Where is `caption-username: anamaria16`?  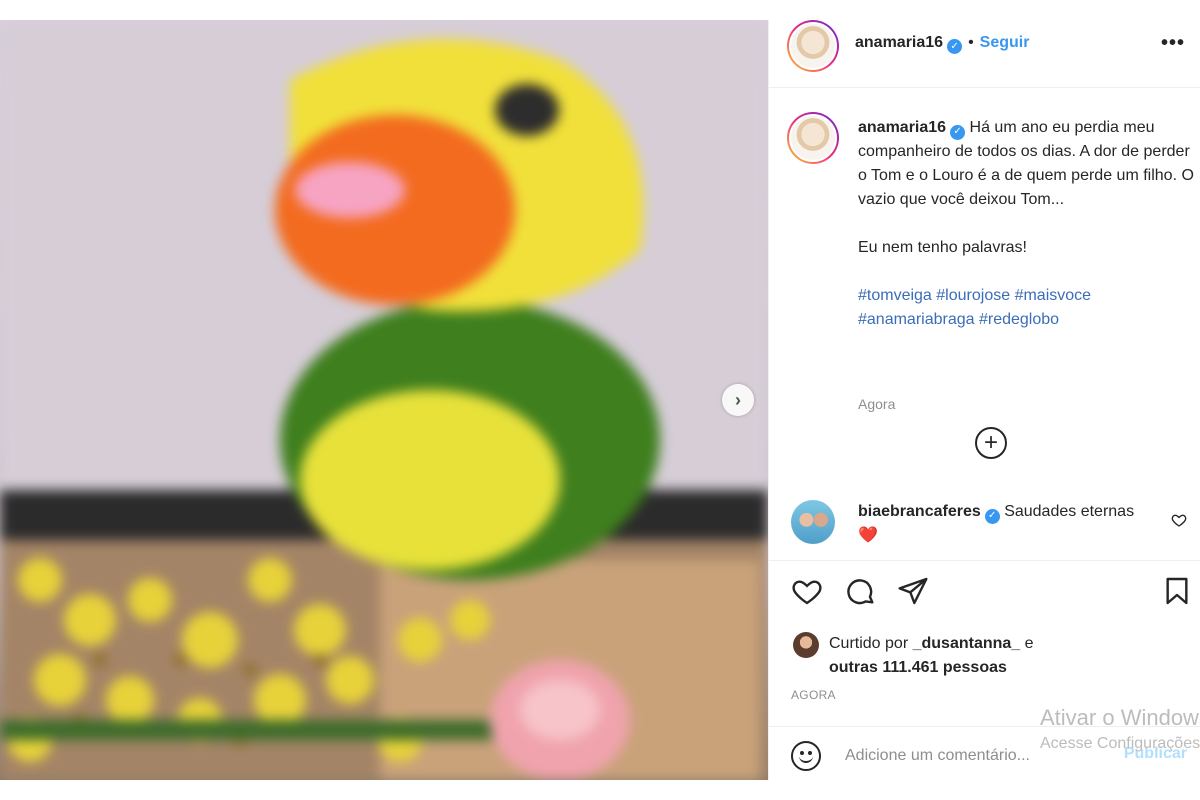
caption-username: anamaria16 is located at coordinates (902, 127).